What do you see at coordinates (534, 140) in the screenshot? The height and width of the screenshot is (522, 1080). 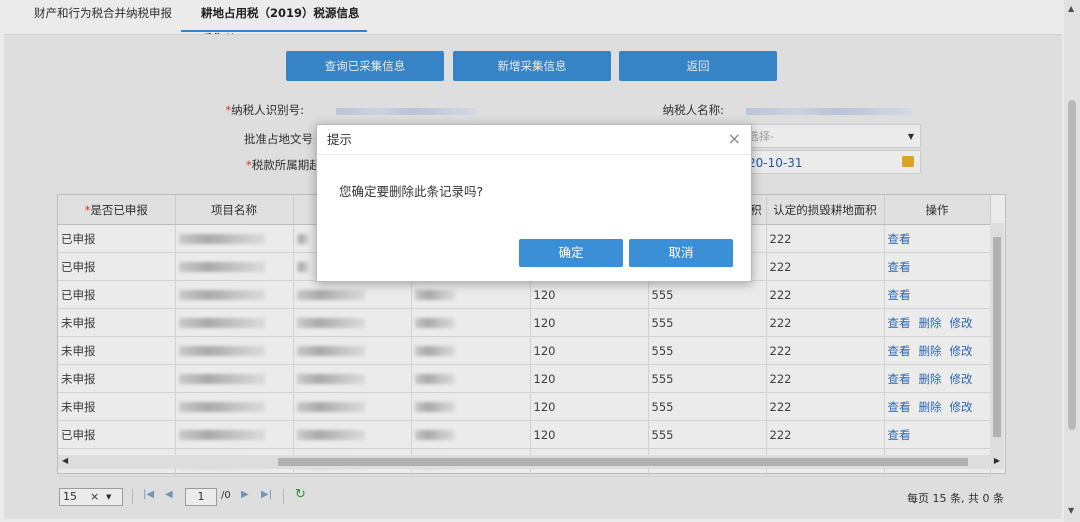 I see `dialog-title: 提示` at bounding box center [534, 140].